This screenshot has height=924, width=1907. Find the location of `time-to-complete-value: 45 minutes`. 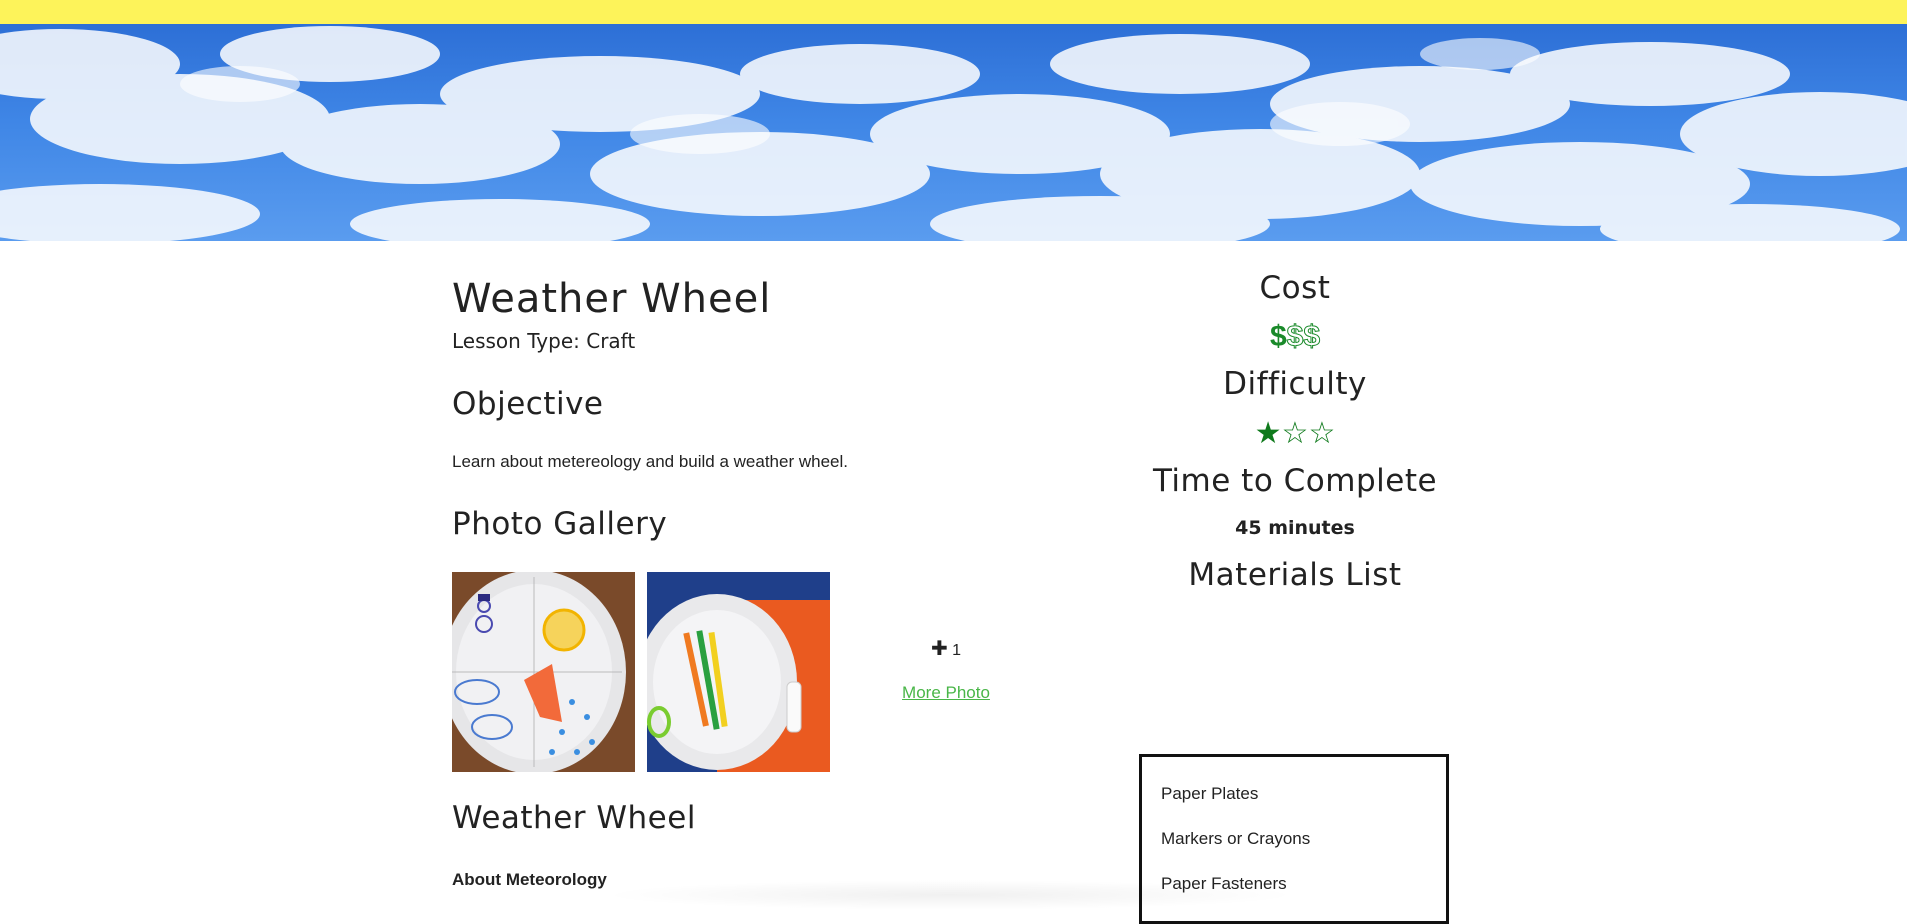

time-to-complete-value: 45 minutes is located at coordinates (1295, 528).